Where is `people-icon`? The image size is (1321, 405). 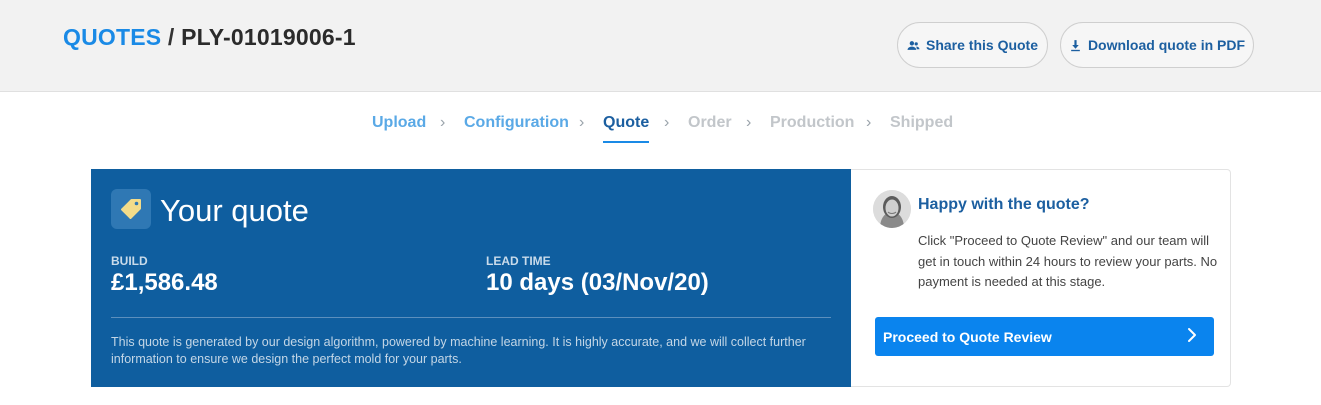
people-icon is located at coordinates (913, 45).